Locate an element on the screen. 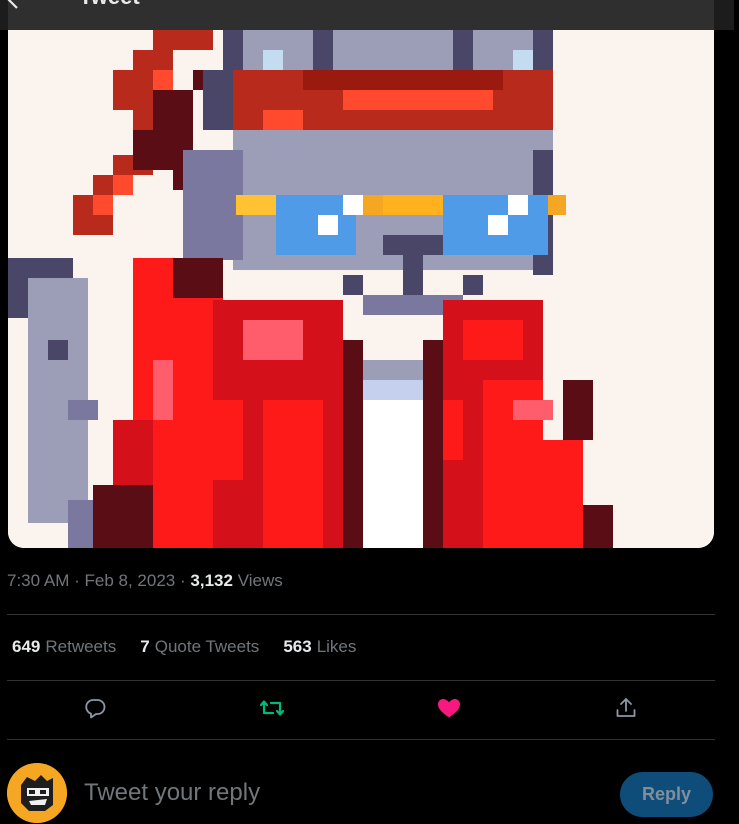  likes-stat: 563 Likes is located at coordinates (319, 647).